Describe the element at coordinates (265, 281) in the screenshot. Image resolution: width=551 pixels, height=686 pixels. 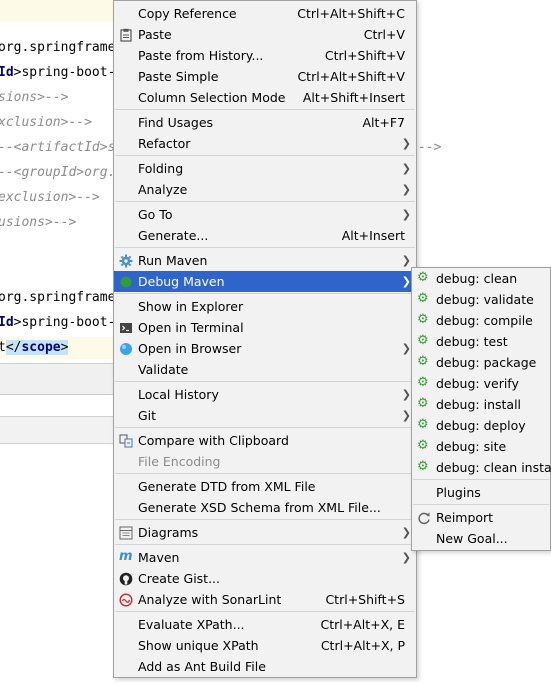
I see `menu-item-debug-maven: Debug Maven ❯` at that location.